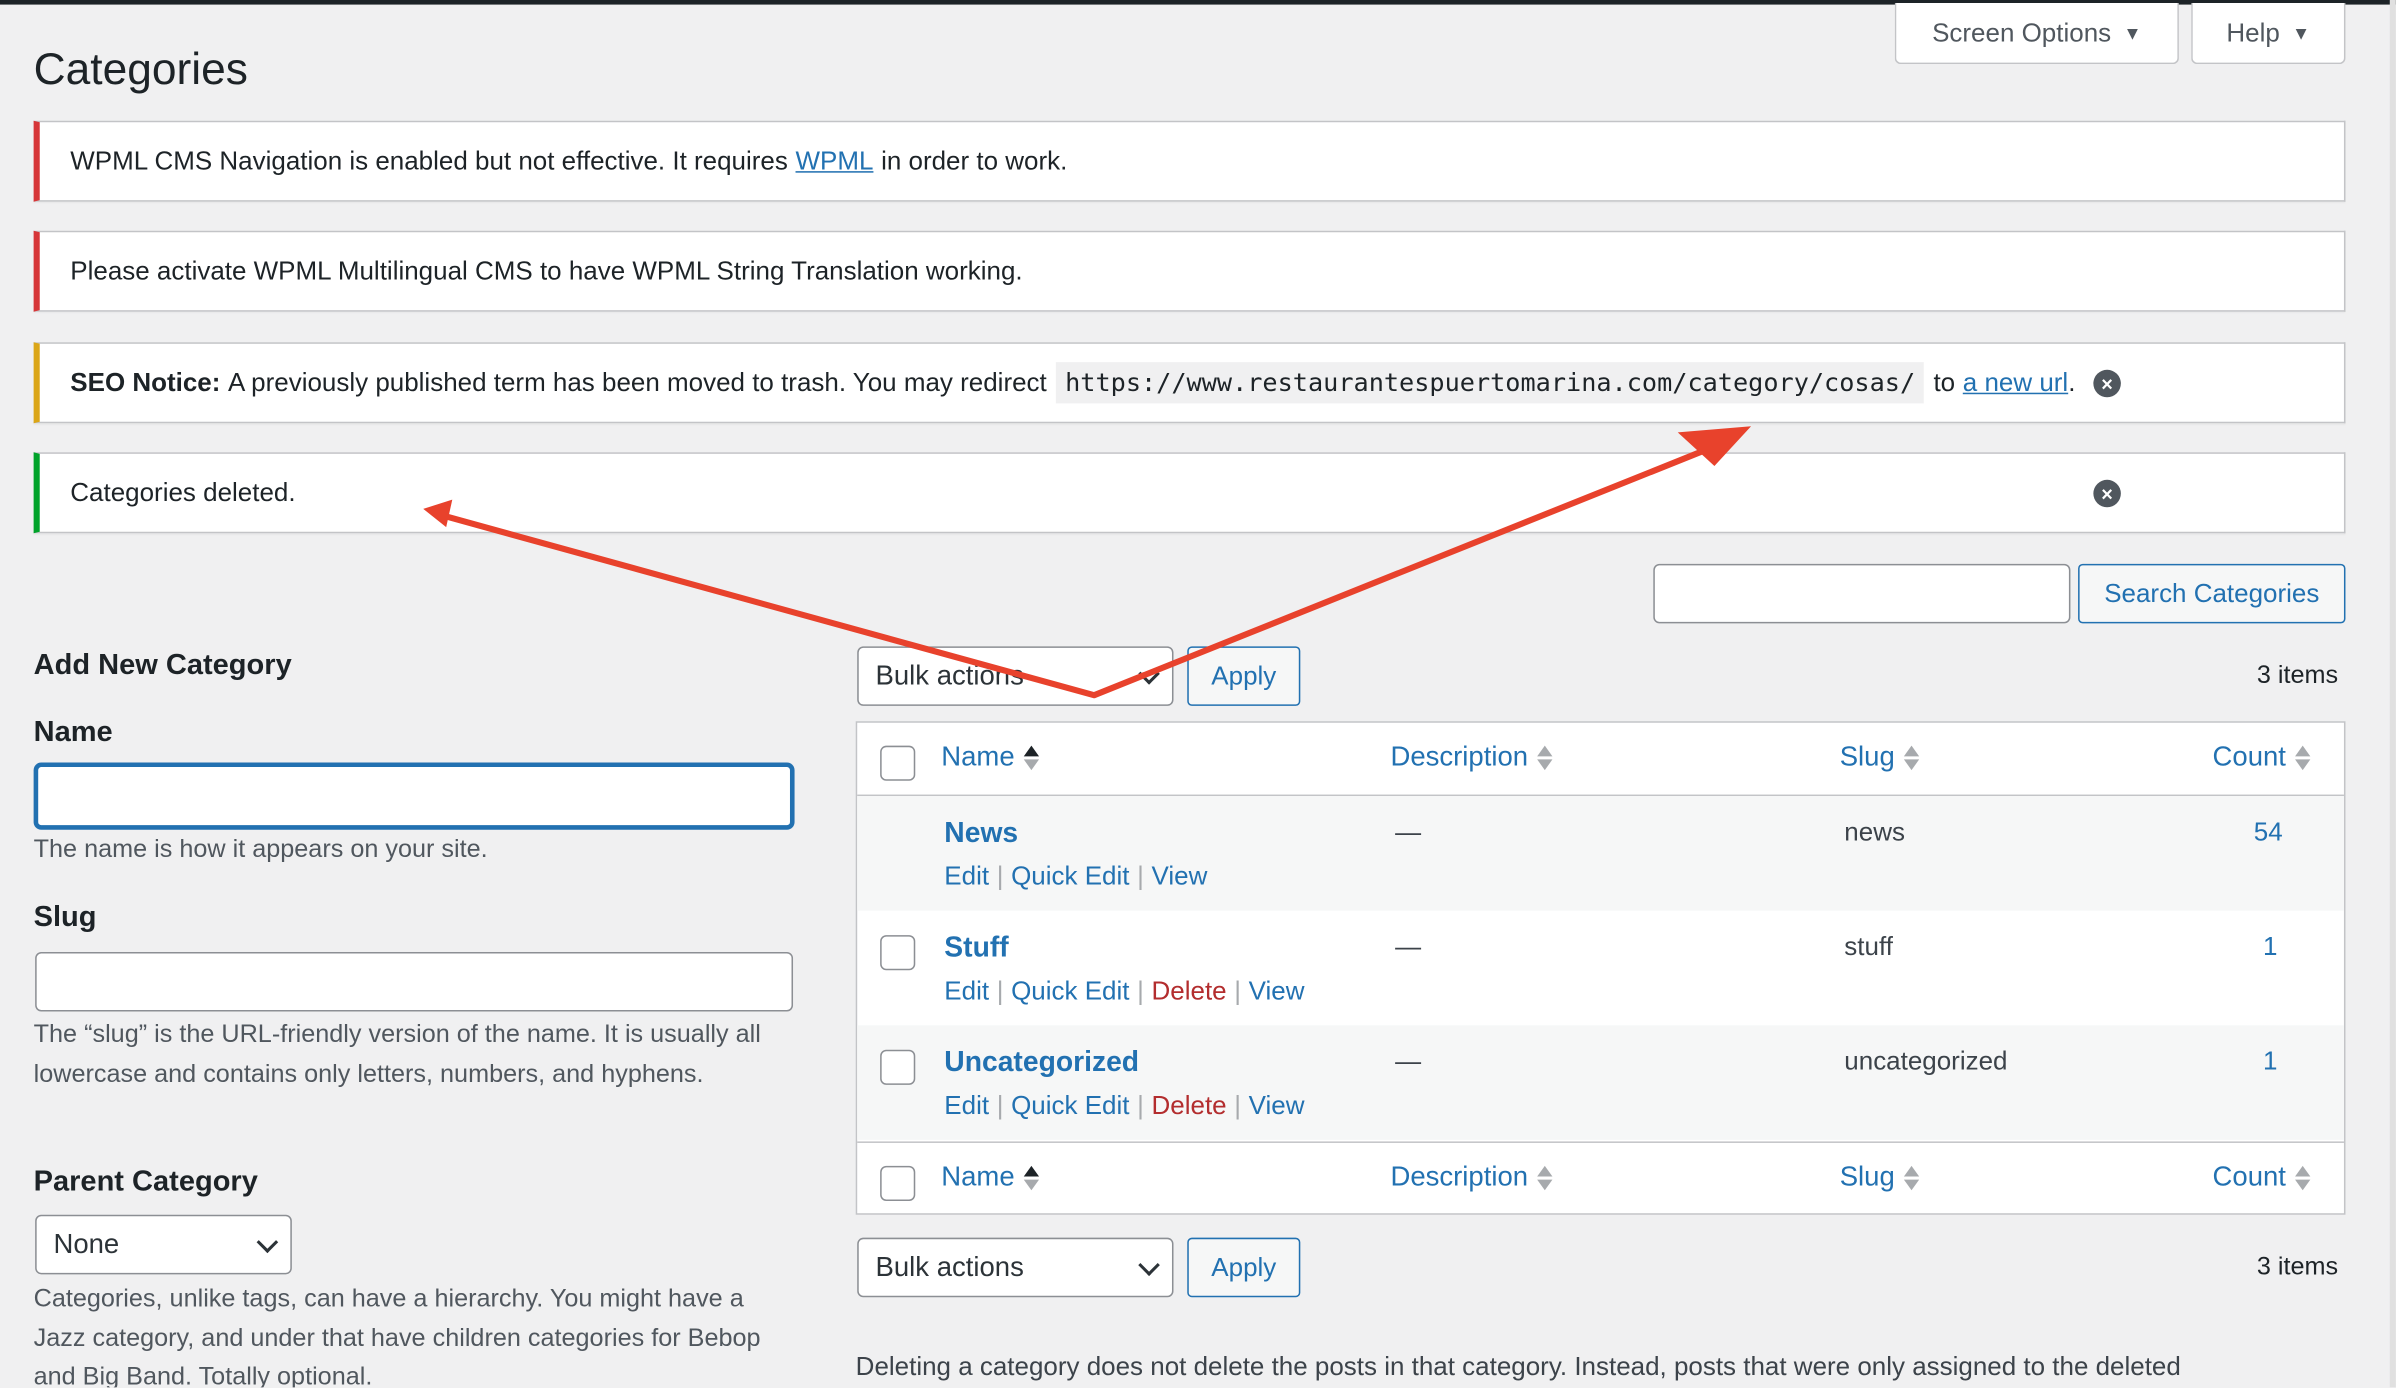 The image size is (2396, 1388). What do you see at coordinates (163, 1244) in the screenshot?
I see `parent-category-select: None` at bounding box center [163, 1244].